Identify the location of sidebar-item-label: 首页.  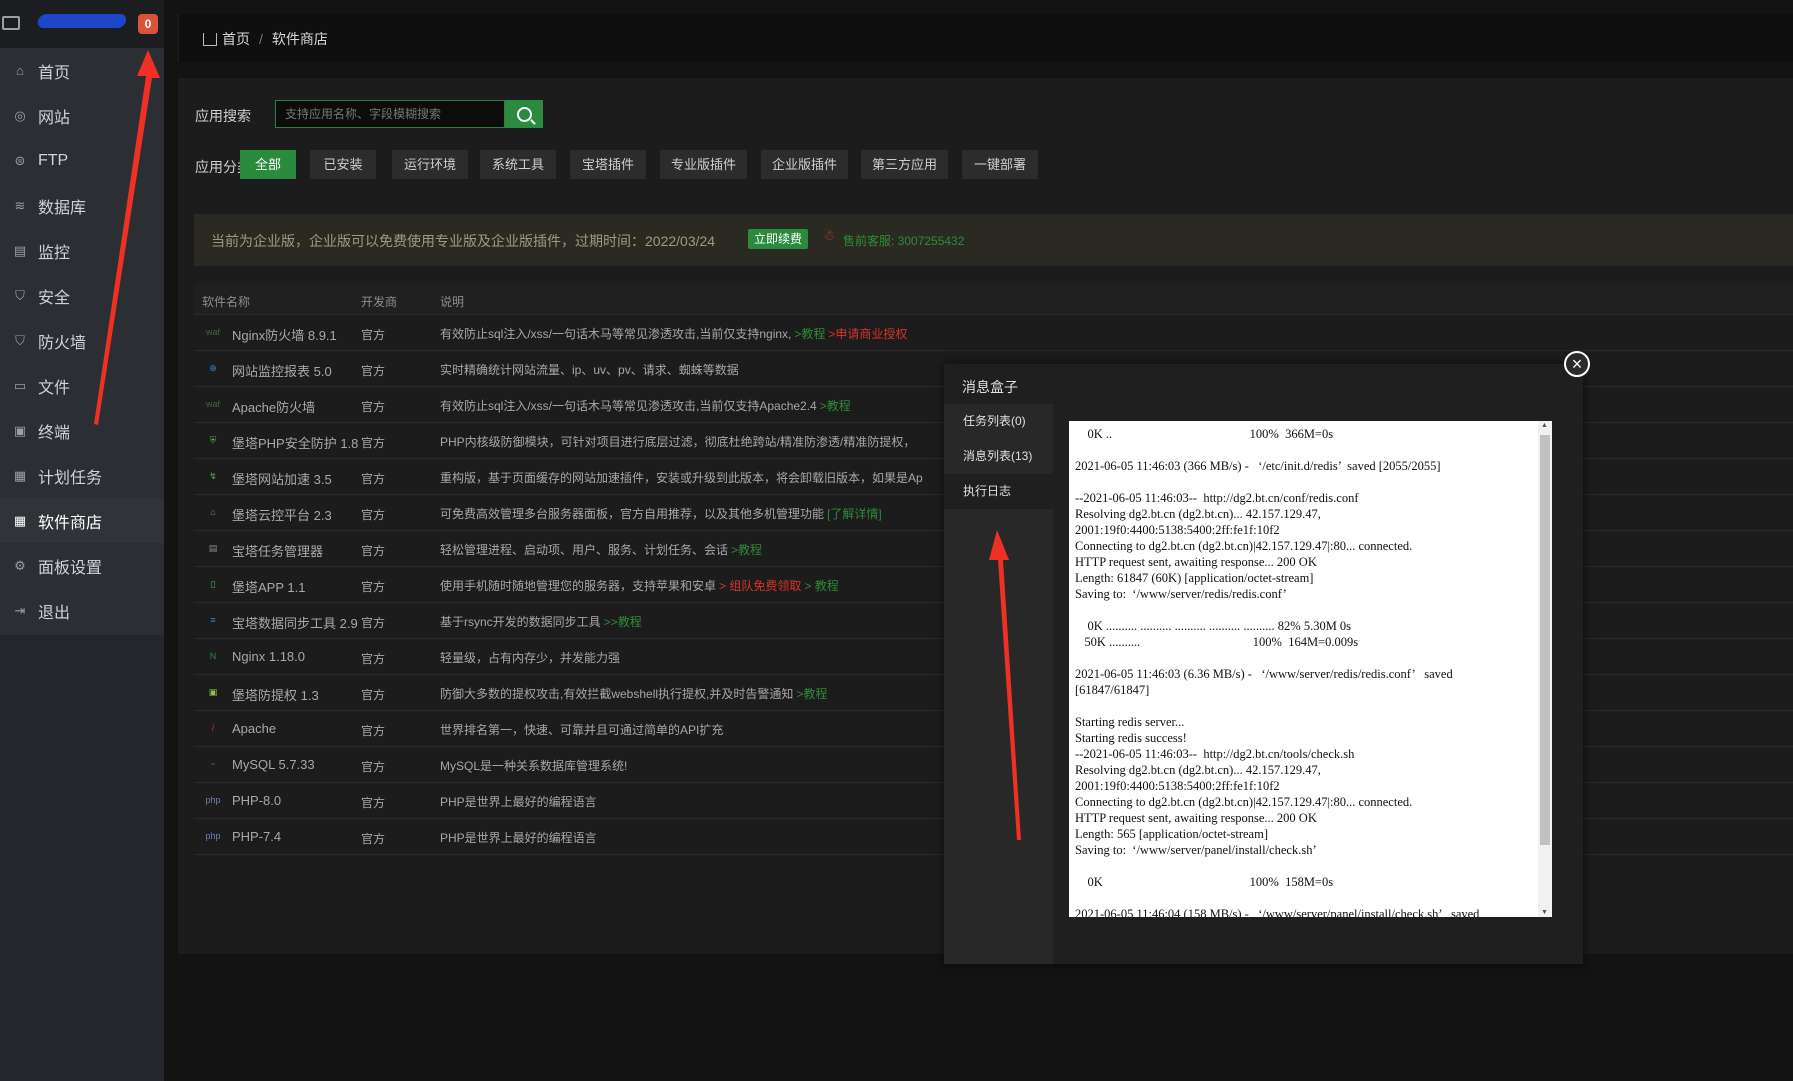
(54, 73).